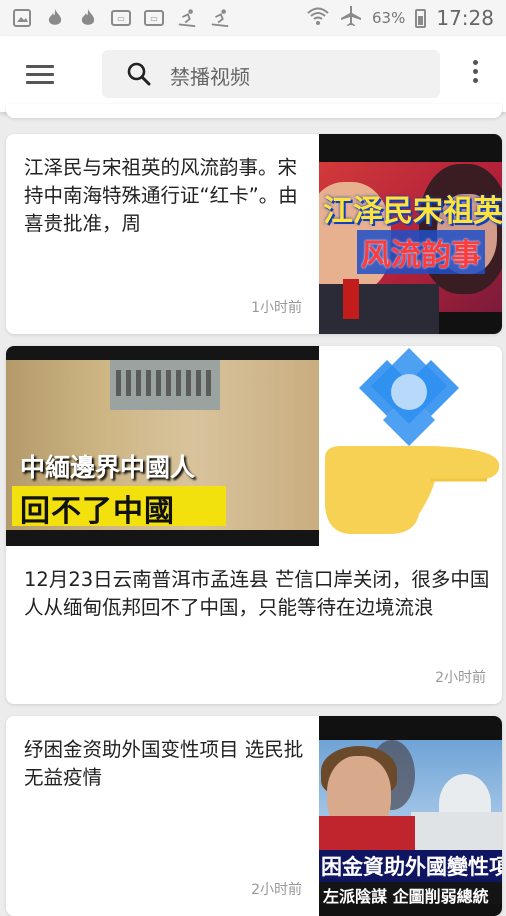  I want to click on pointing-hand-icon, so click(412, 441).